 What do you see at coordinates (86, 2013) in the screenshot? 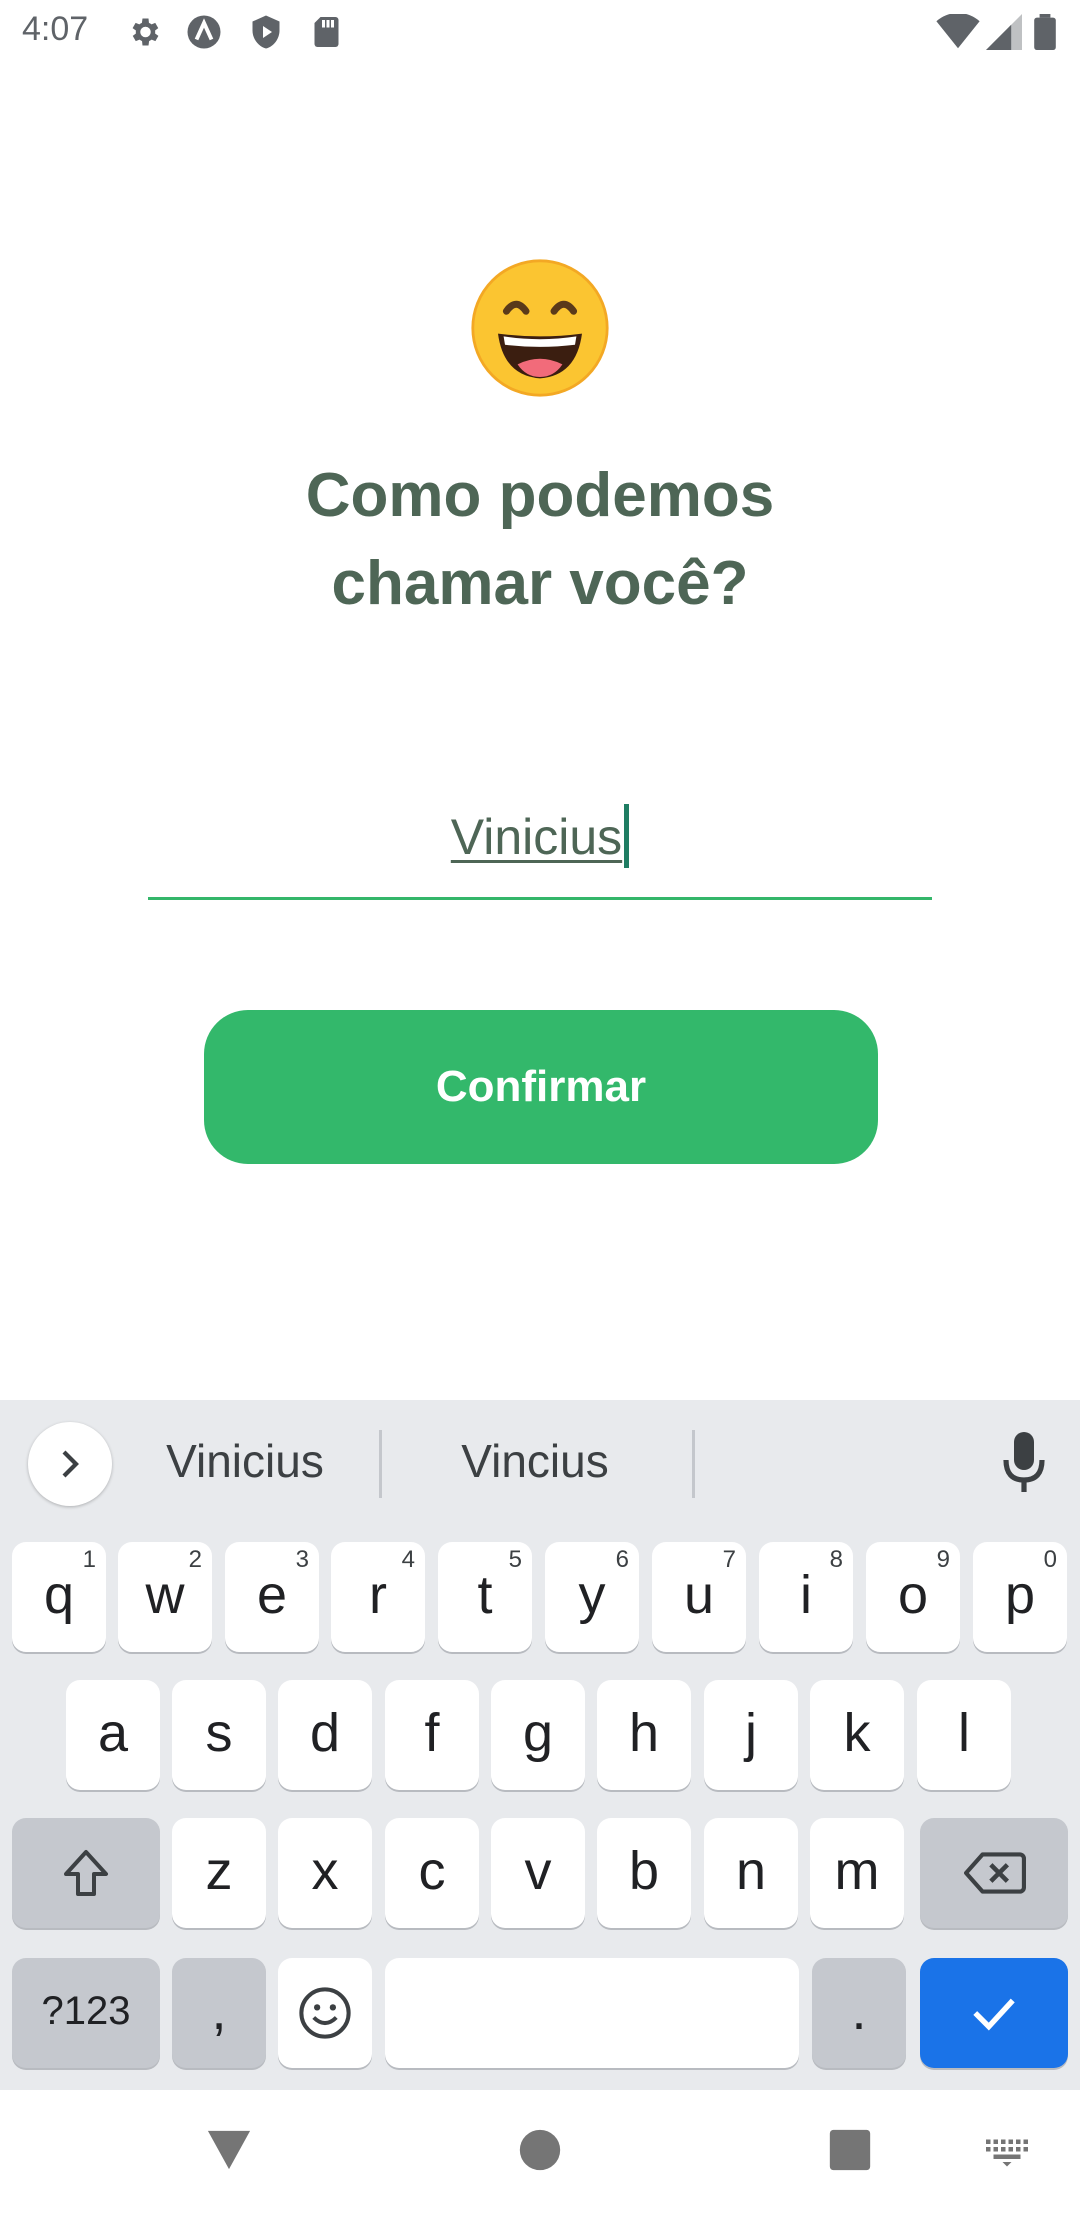
I see `symbols-key: ?123` at bounding box center [86, 2013].